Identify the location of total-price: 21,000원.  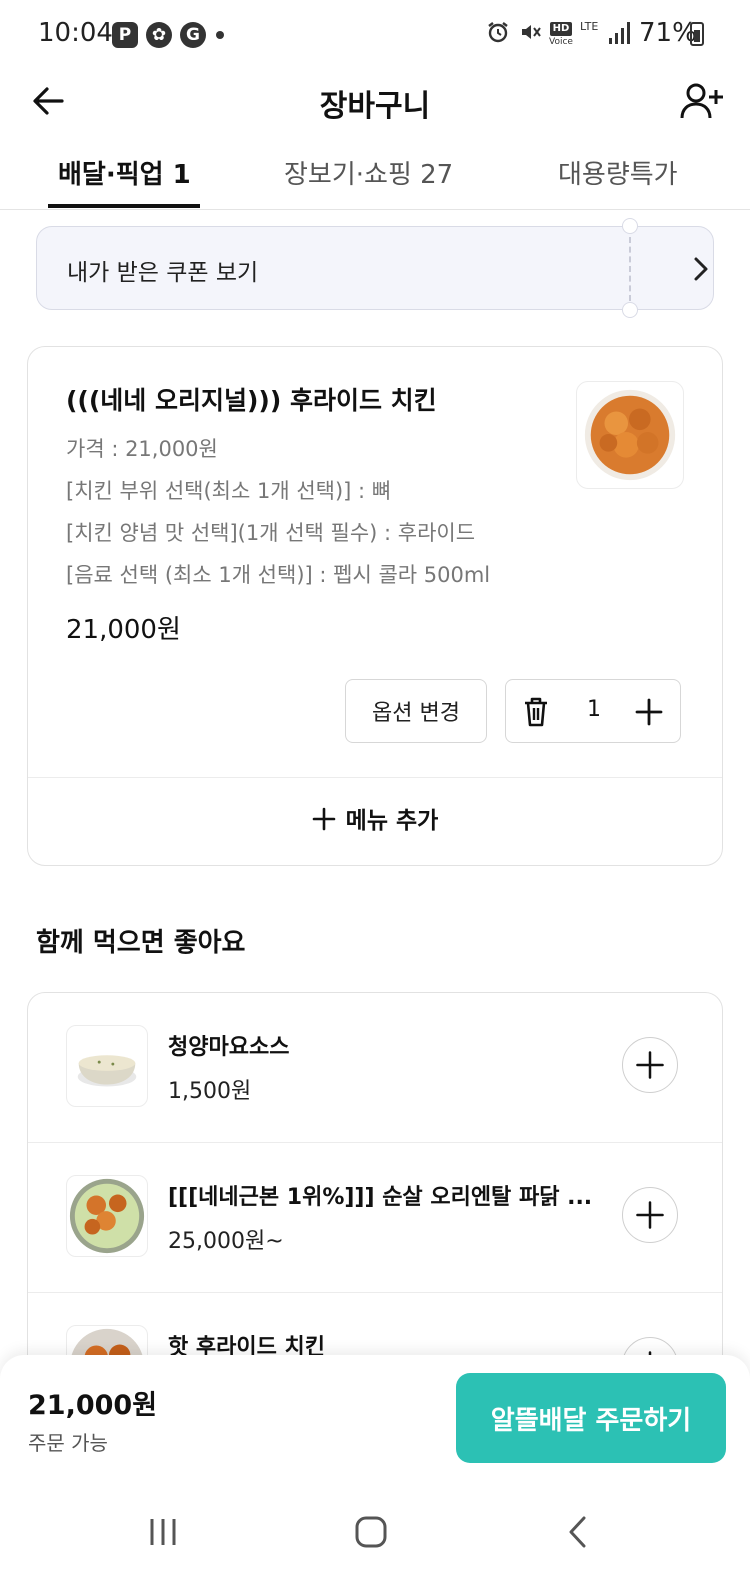
(93, 1405).